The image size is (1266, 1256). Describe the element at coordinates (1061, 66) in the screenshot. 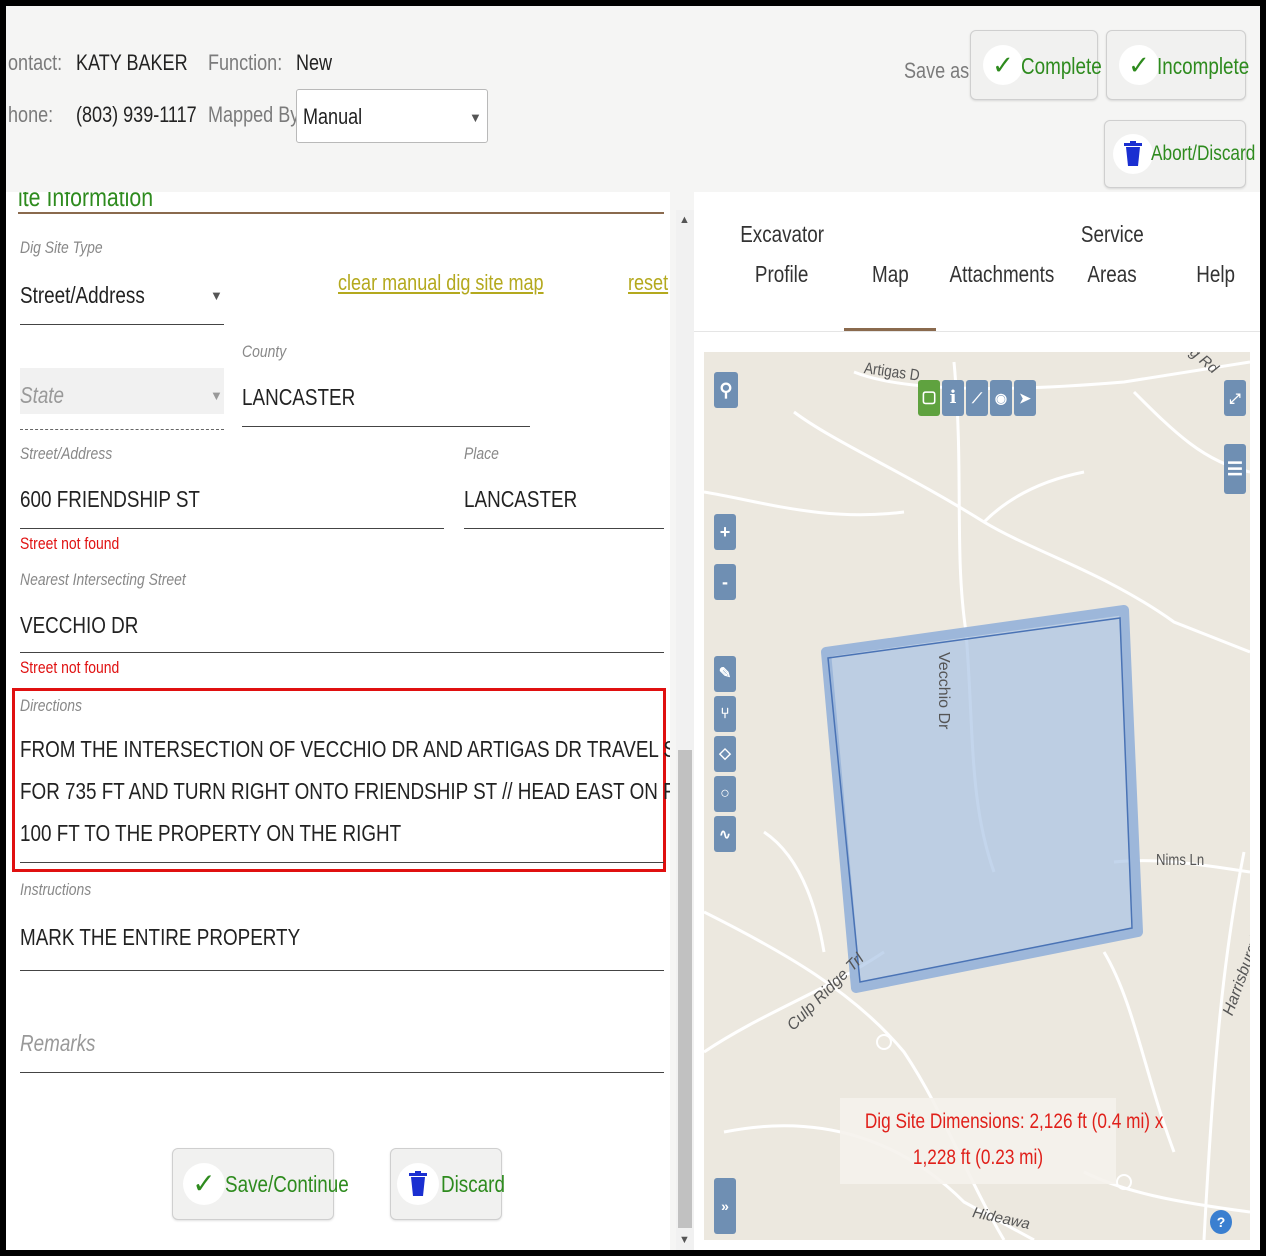

I see `complete-label: Complete` at that location.